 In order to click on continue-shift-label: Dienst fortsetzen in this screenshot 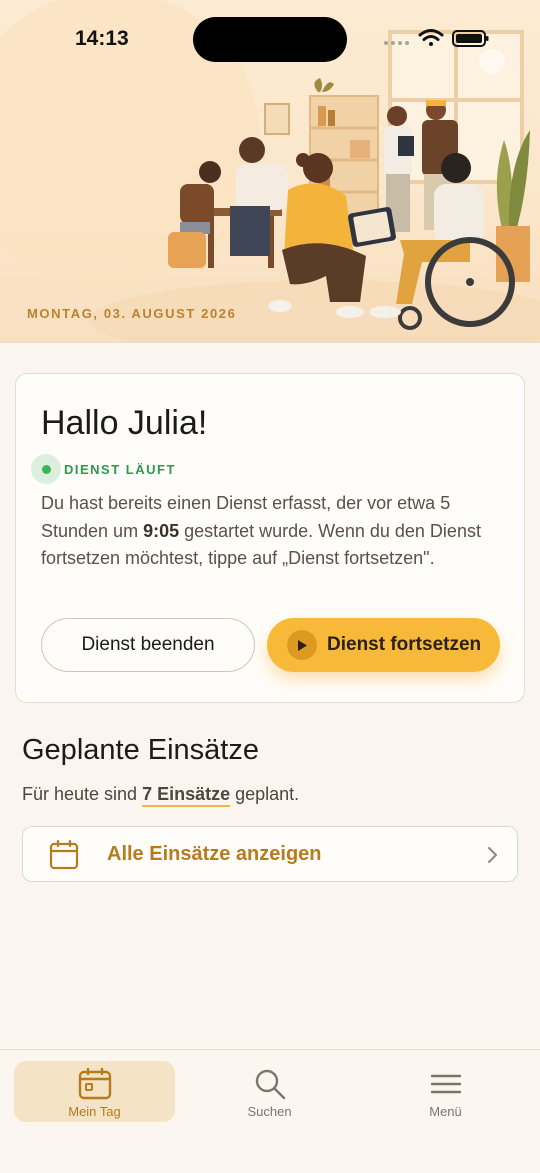, I will do `click(404, 644)`.